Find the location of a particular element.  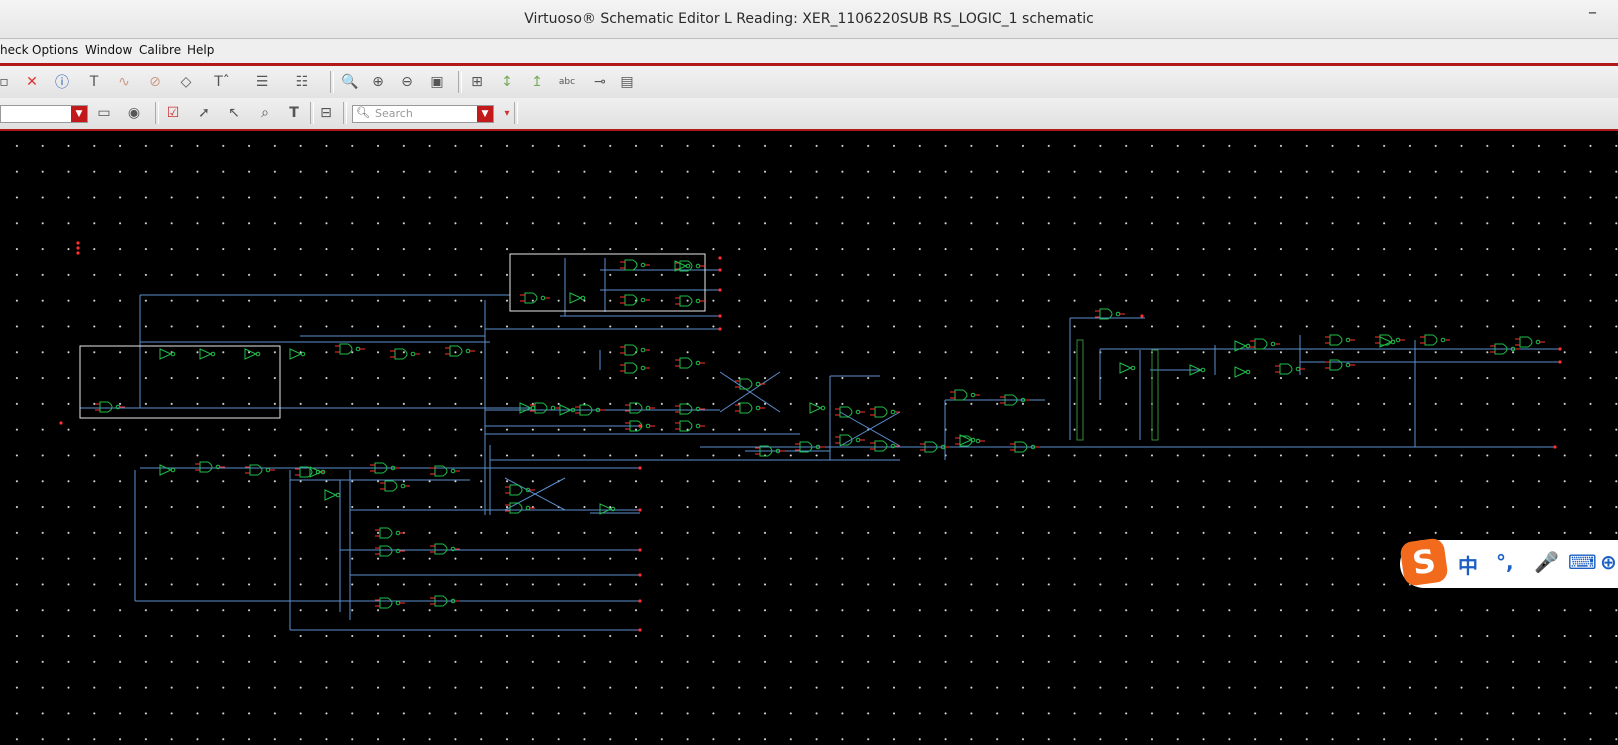

menu-help: Help is located at coordinates (200, 50).